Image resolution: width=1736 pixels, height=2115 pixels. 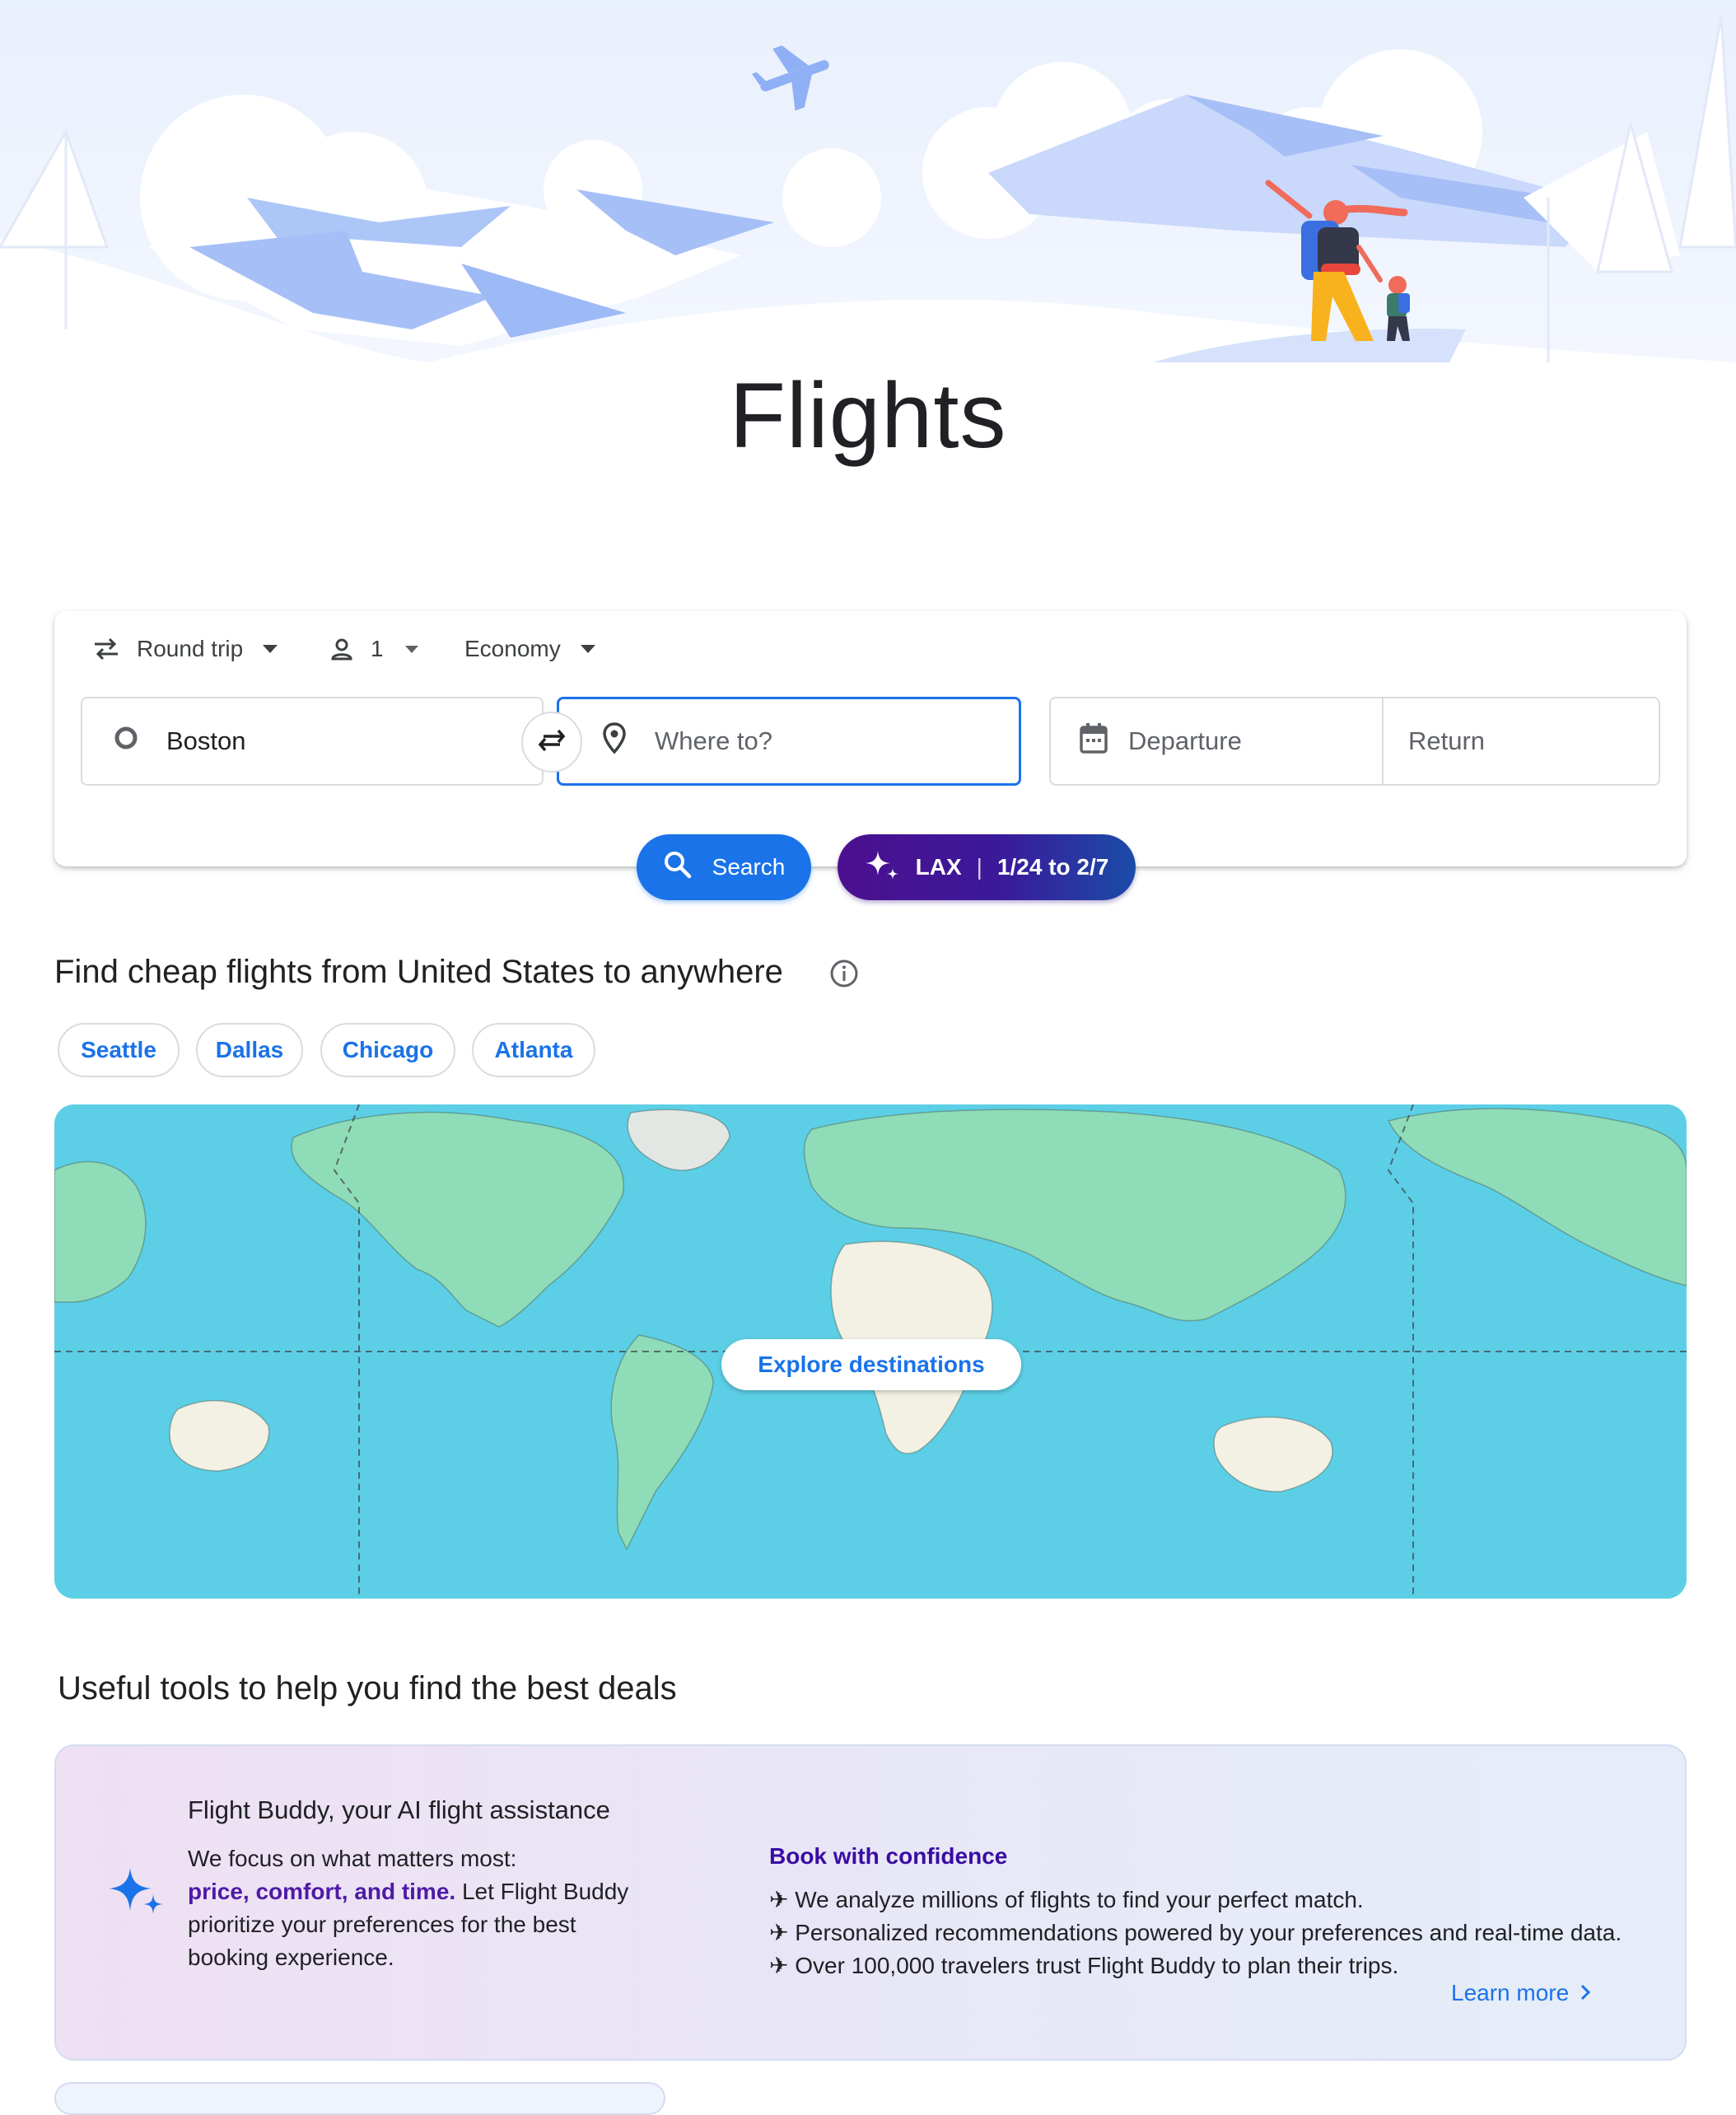 What do you see at coordinates (533, 1050) in the screenshot?
I see `city-chip-atlanta: Atlanta` at bounding box center [533, 1050].